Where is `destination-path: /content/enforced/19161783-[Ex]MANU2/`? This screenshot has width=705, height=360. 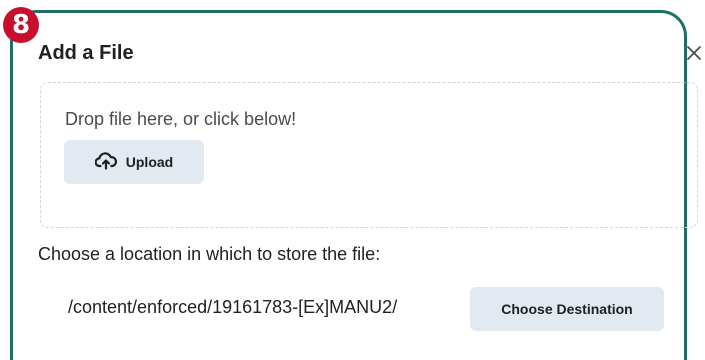 destination-path: /content/enforced/19161783-[Ex]MANU2/ is located at coordinates (233, 307).